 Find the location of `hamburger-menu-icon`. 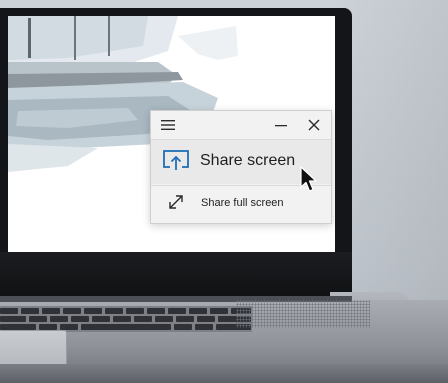

hamburger-menu-icon is located at coordinates (168, 125).